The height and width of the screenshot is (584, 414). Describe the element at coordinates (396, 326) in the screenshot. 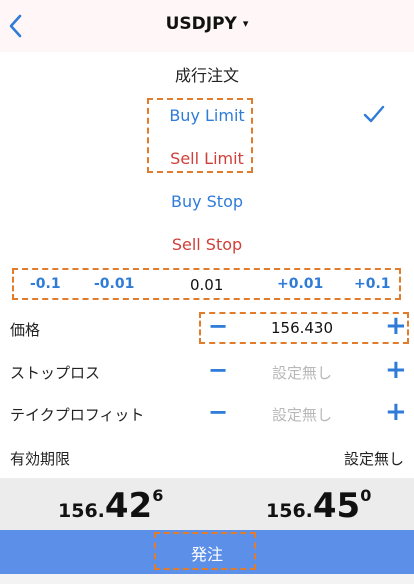

I see `price-increment-button: +` at that location.